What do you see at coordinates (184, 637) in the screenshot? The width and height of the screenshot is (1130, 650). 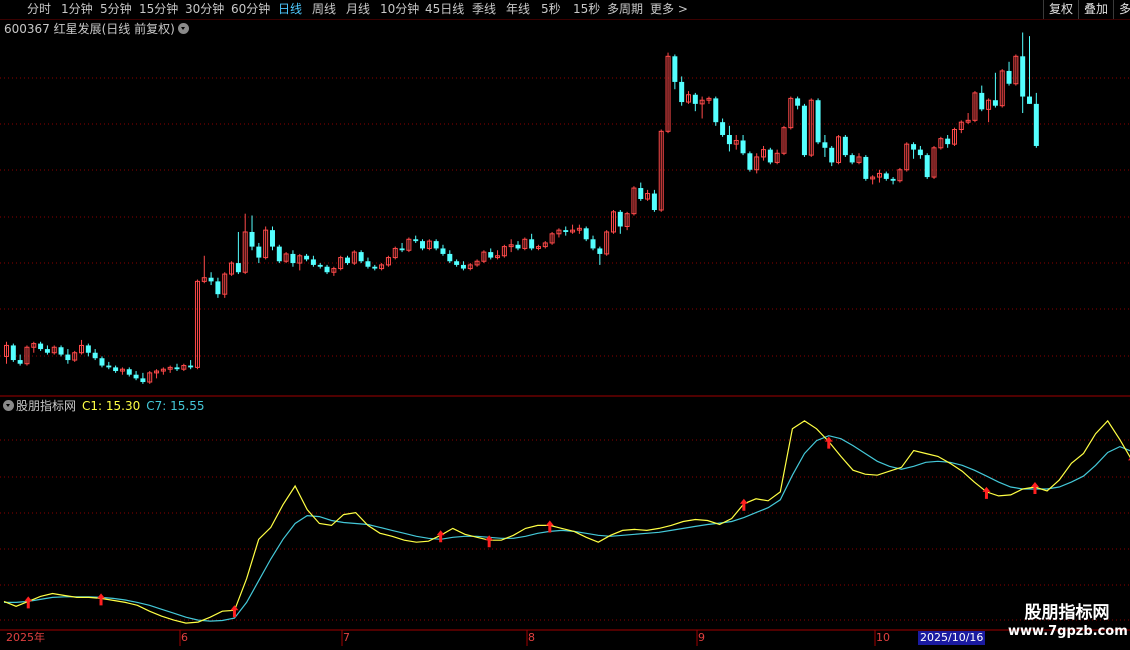 I see `date-tick-label: 6` at bounding box center [184, 637].